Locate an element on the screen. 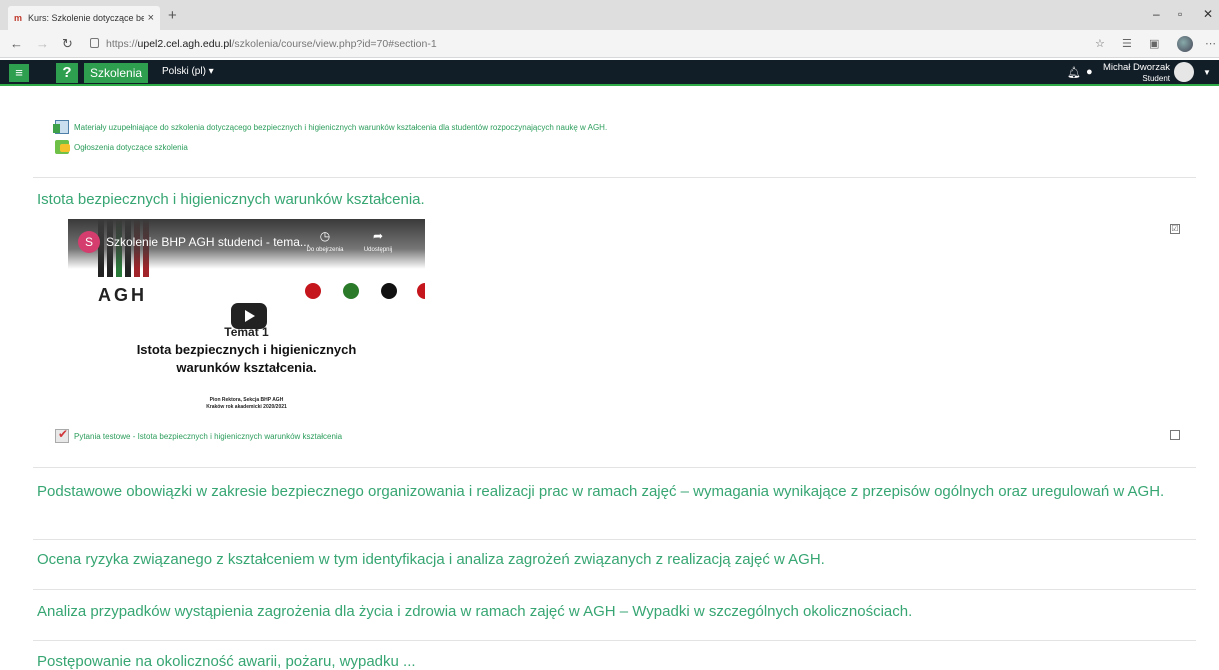 This screenshot has height=670, width=1219. help-button: ? is located at coordinates (67, 73).